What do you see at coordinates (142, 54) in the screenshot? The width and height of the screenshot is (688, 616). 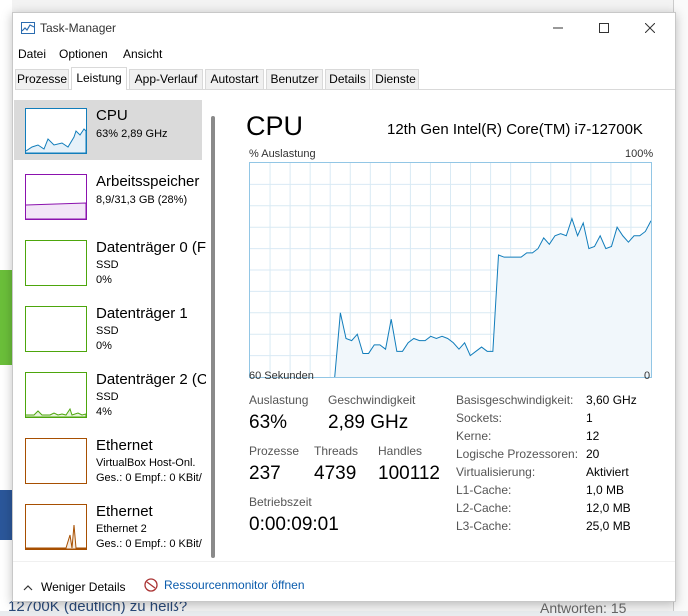 I see `menu-ansicht: Ansicht` at bounding box center [142, 54].